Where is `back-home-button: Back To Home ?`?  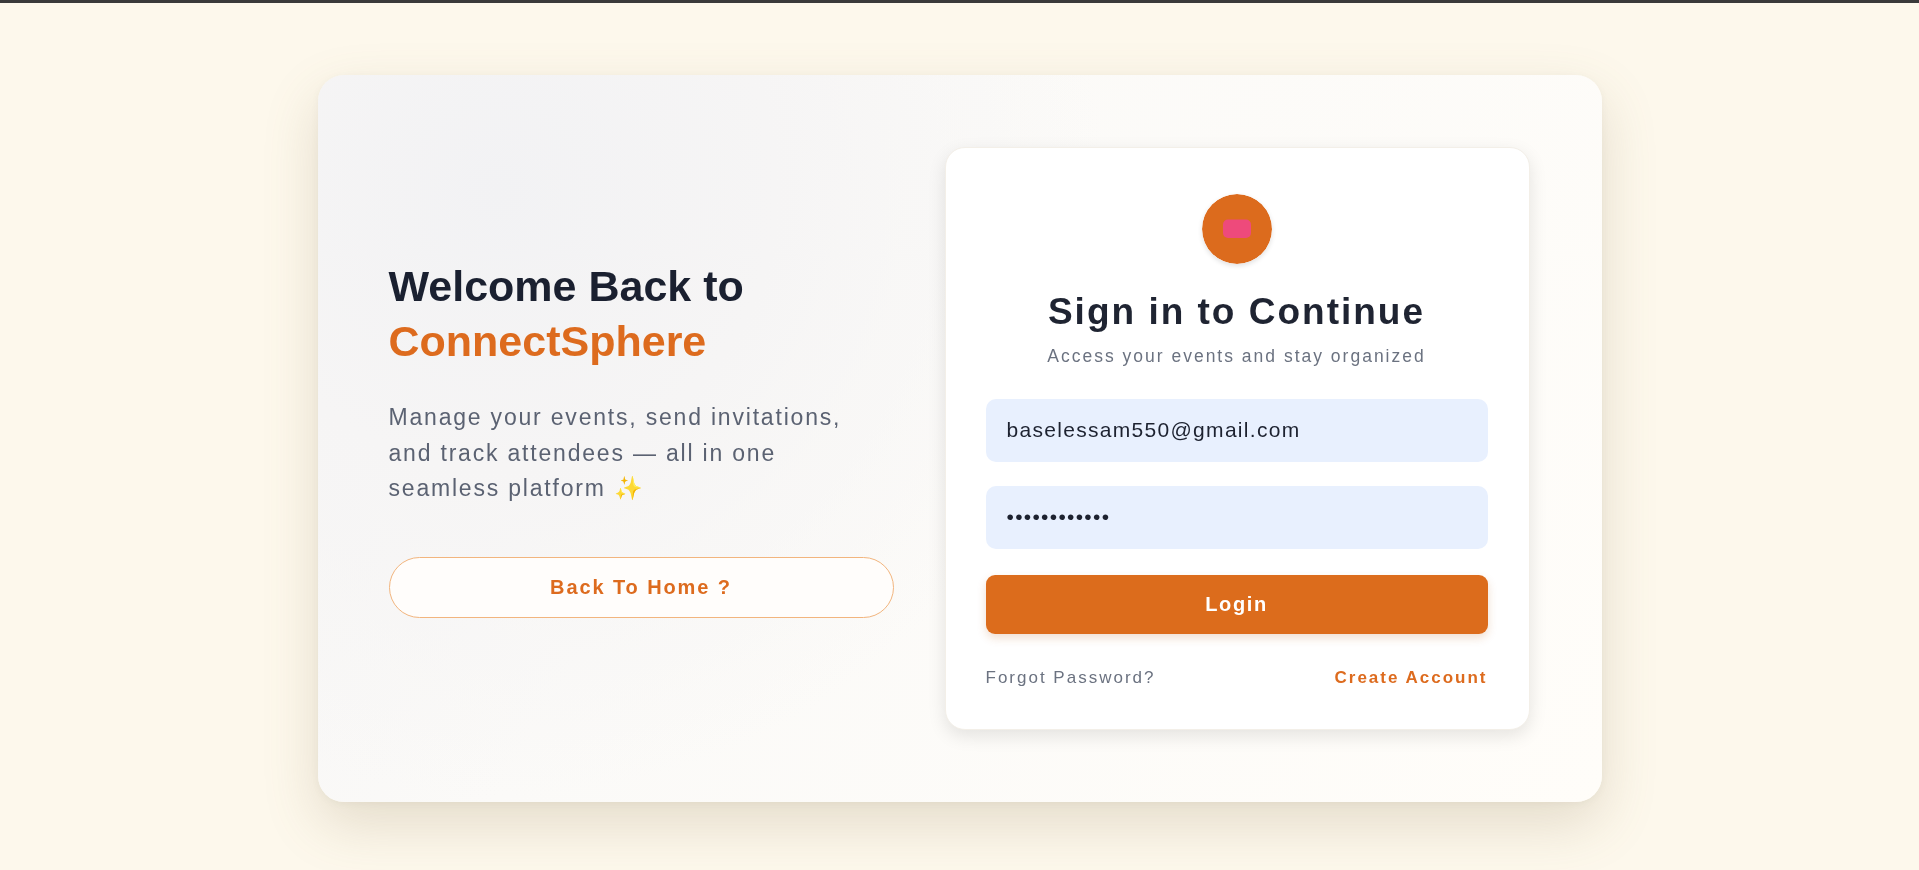
back-home-button: Back To Home ? is located at coordinates (641, 587).